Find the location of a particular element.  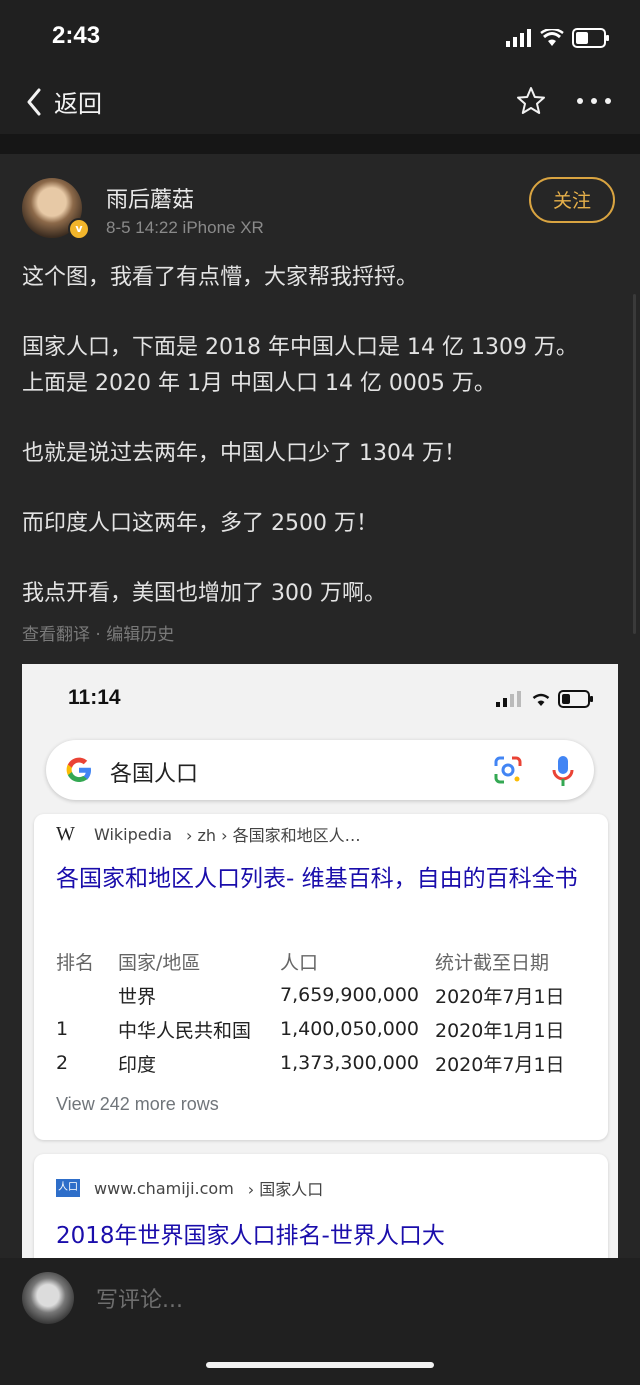

post-paragraph: 国家人口，下面是 2018 年中国人口是 14 亿 1309 万。 is located at coordinates (300, 347).